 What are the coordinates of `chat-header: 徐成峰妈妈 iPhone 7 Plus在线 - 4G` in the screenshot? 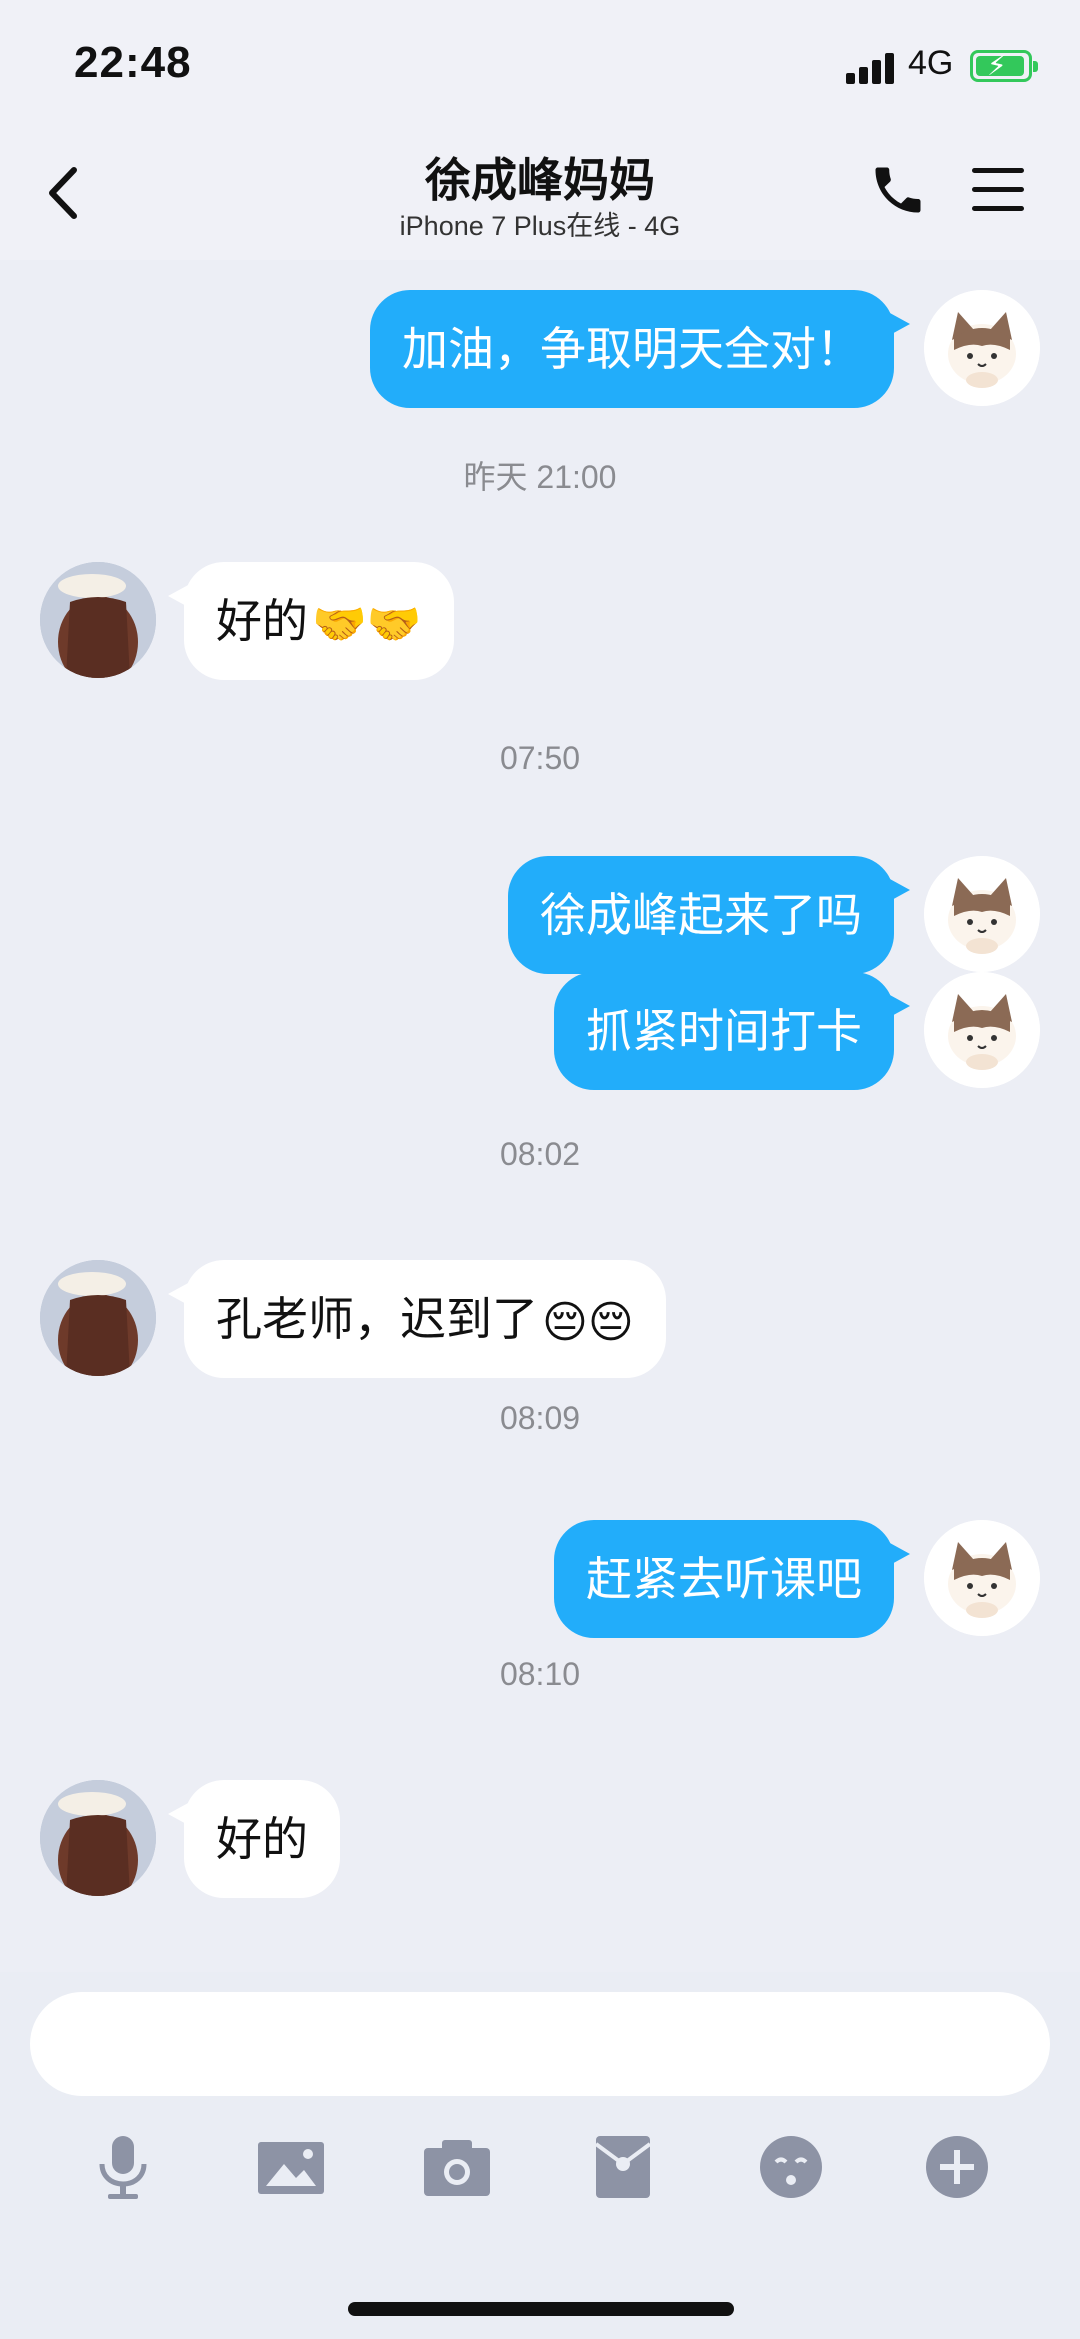 It's located at (540, 195).